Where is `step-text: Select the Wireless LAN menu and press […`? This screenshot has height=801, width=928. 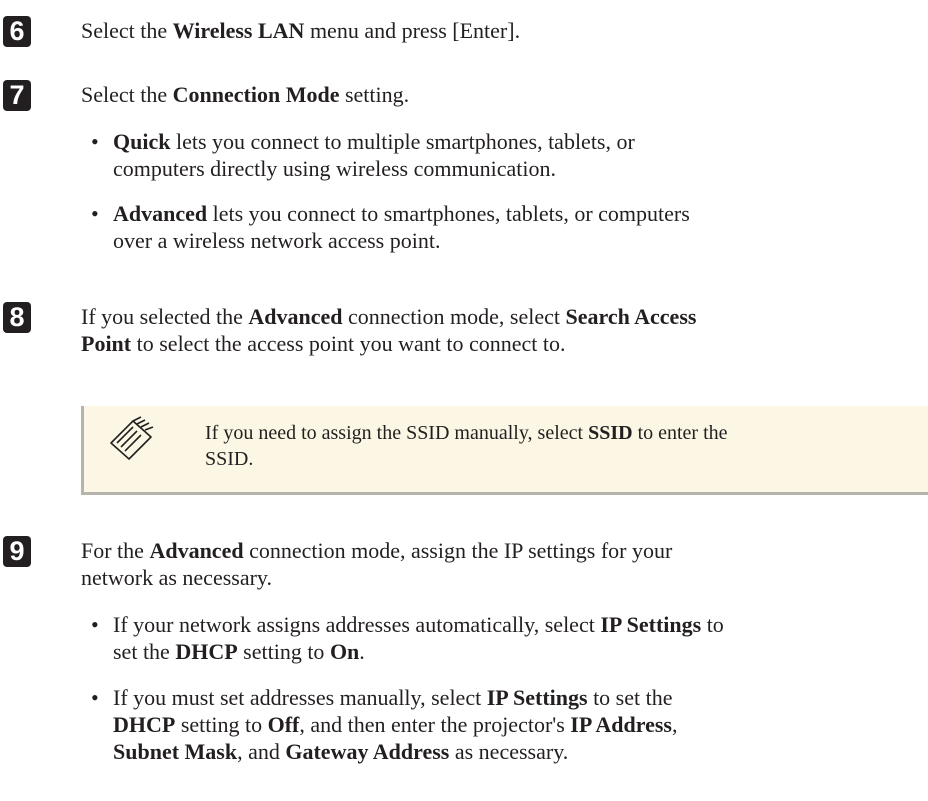 step-text: Select the Wireless LAN menu and press [… is located at coordinates (300, 30).